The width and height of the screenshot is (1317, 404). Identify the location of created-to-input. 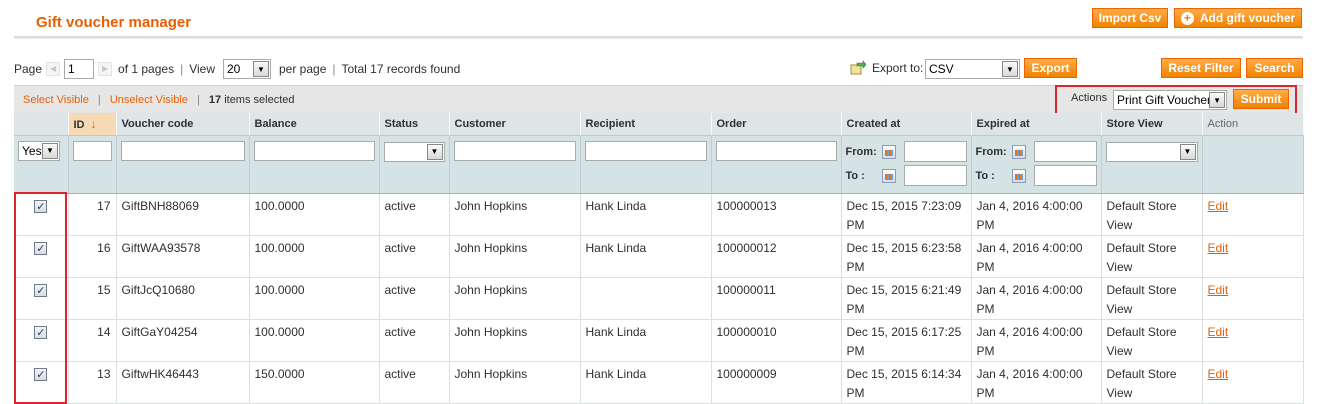
(935, 175).